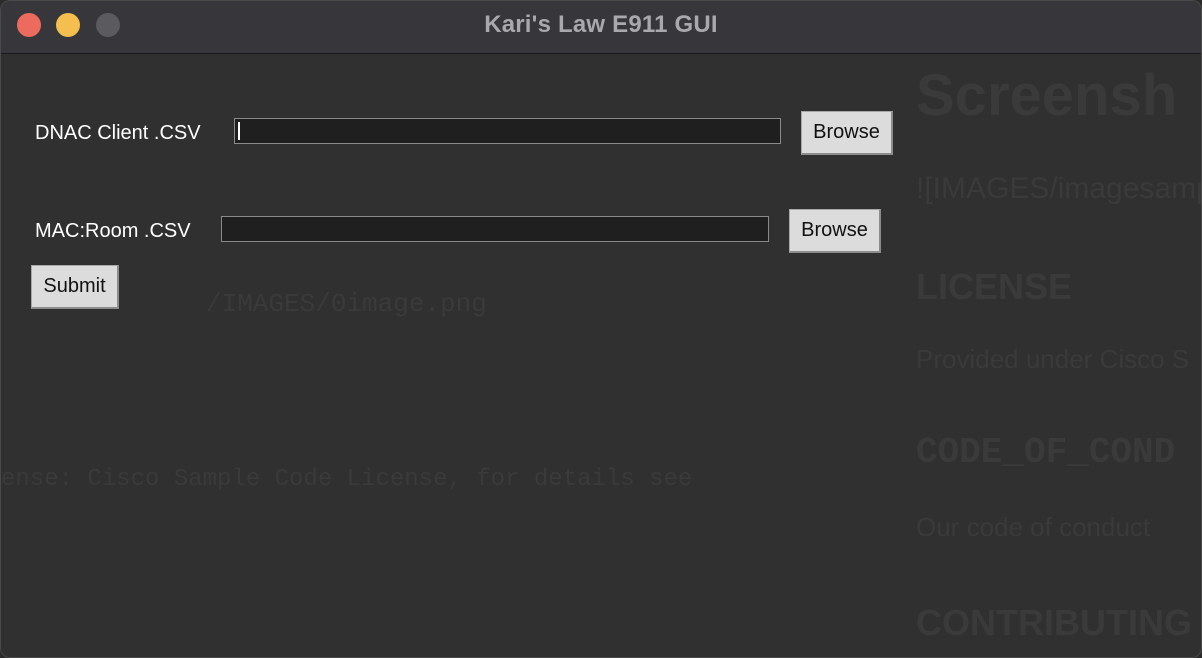  What do you see at coordinates (507, 131) in the screenshot?
I see `dnac-client-path-field` at bounding box center [507, 131].